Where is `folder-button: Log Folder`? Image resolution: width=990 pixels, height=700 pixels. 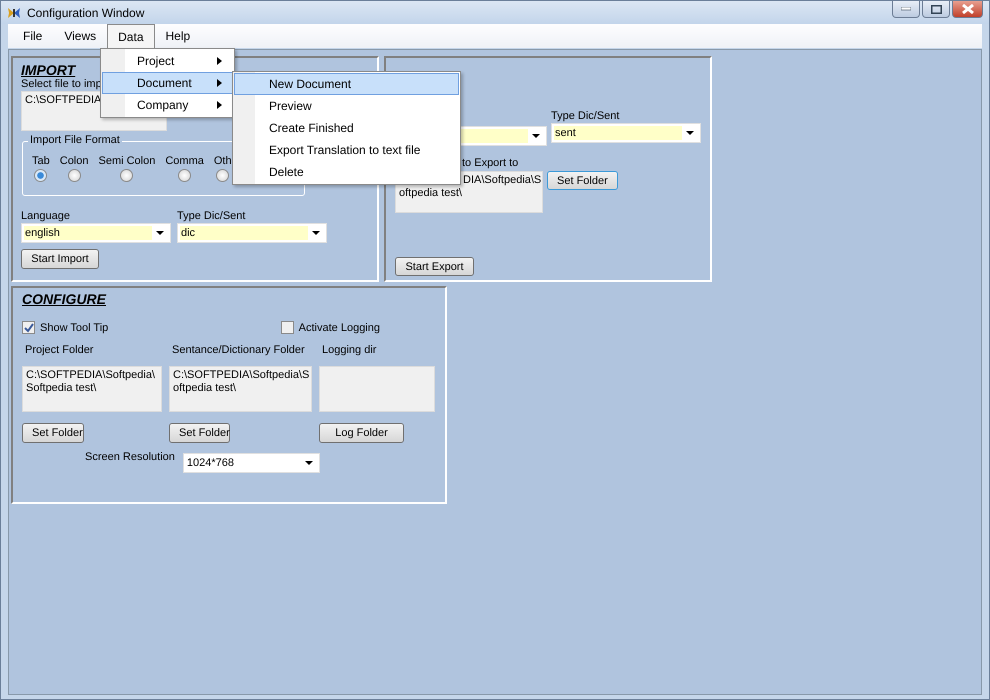 folder-button: Log Folder is located at coordinates (361, 433).